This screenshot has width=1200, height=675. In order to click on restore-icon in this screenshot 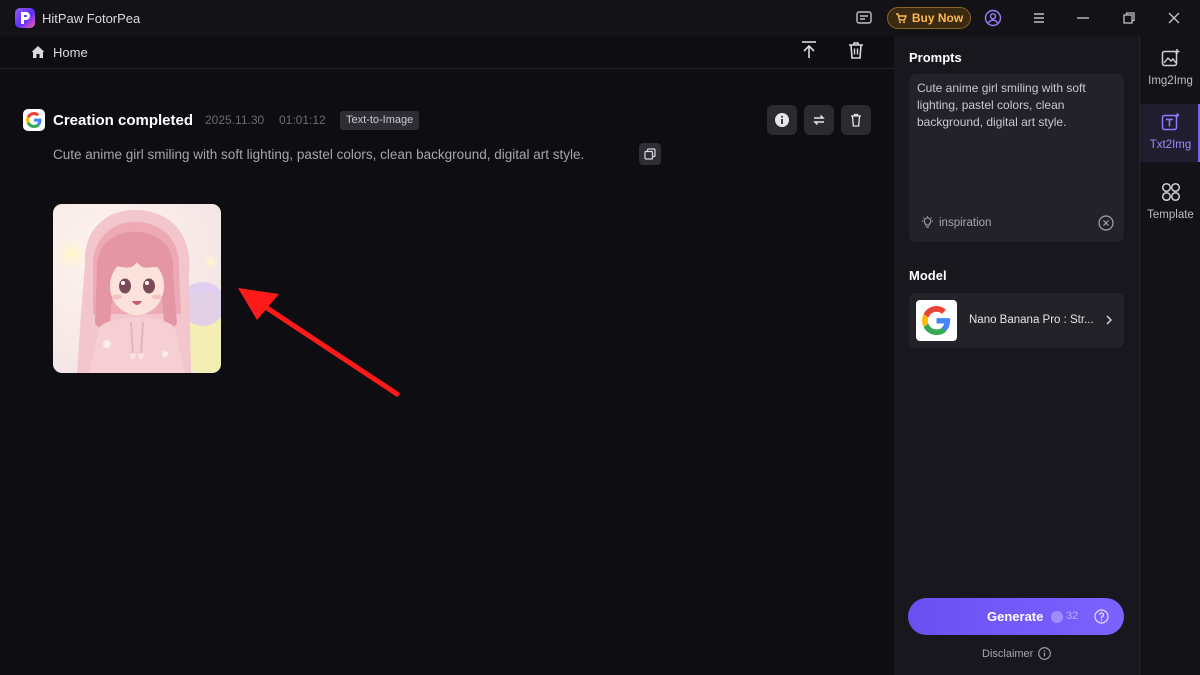, I will do `click(1129, 18)`.